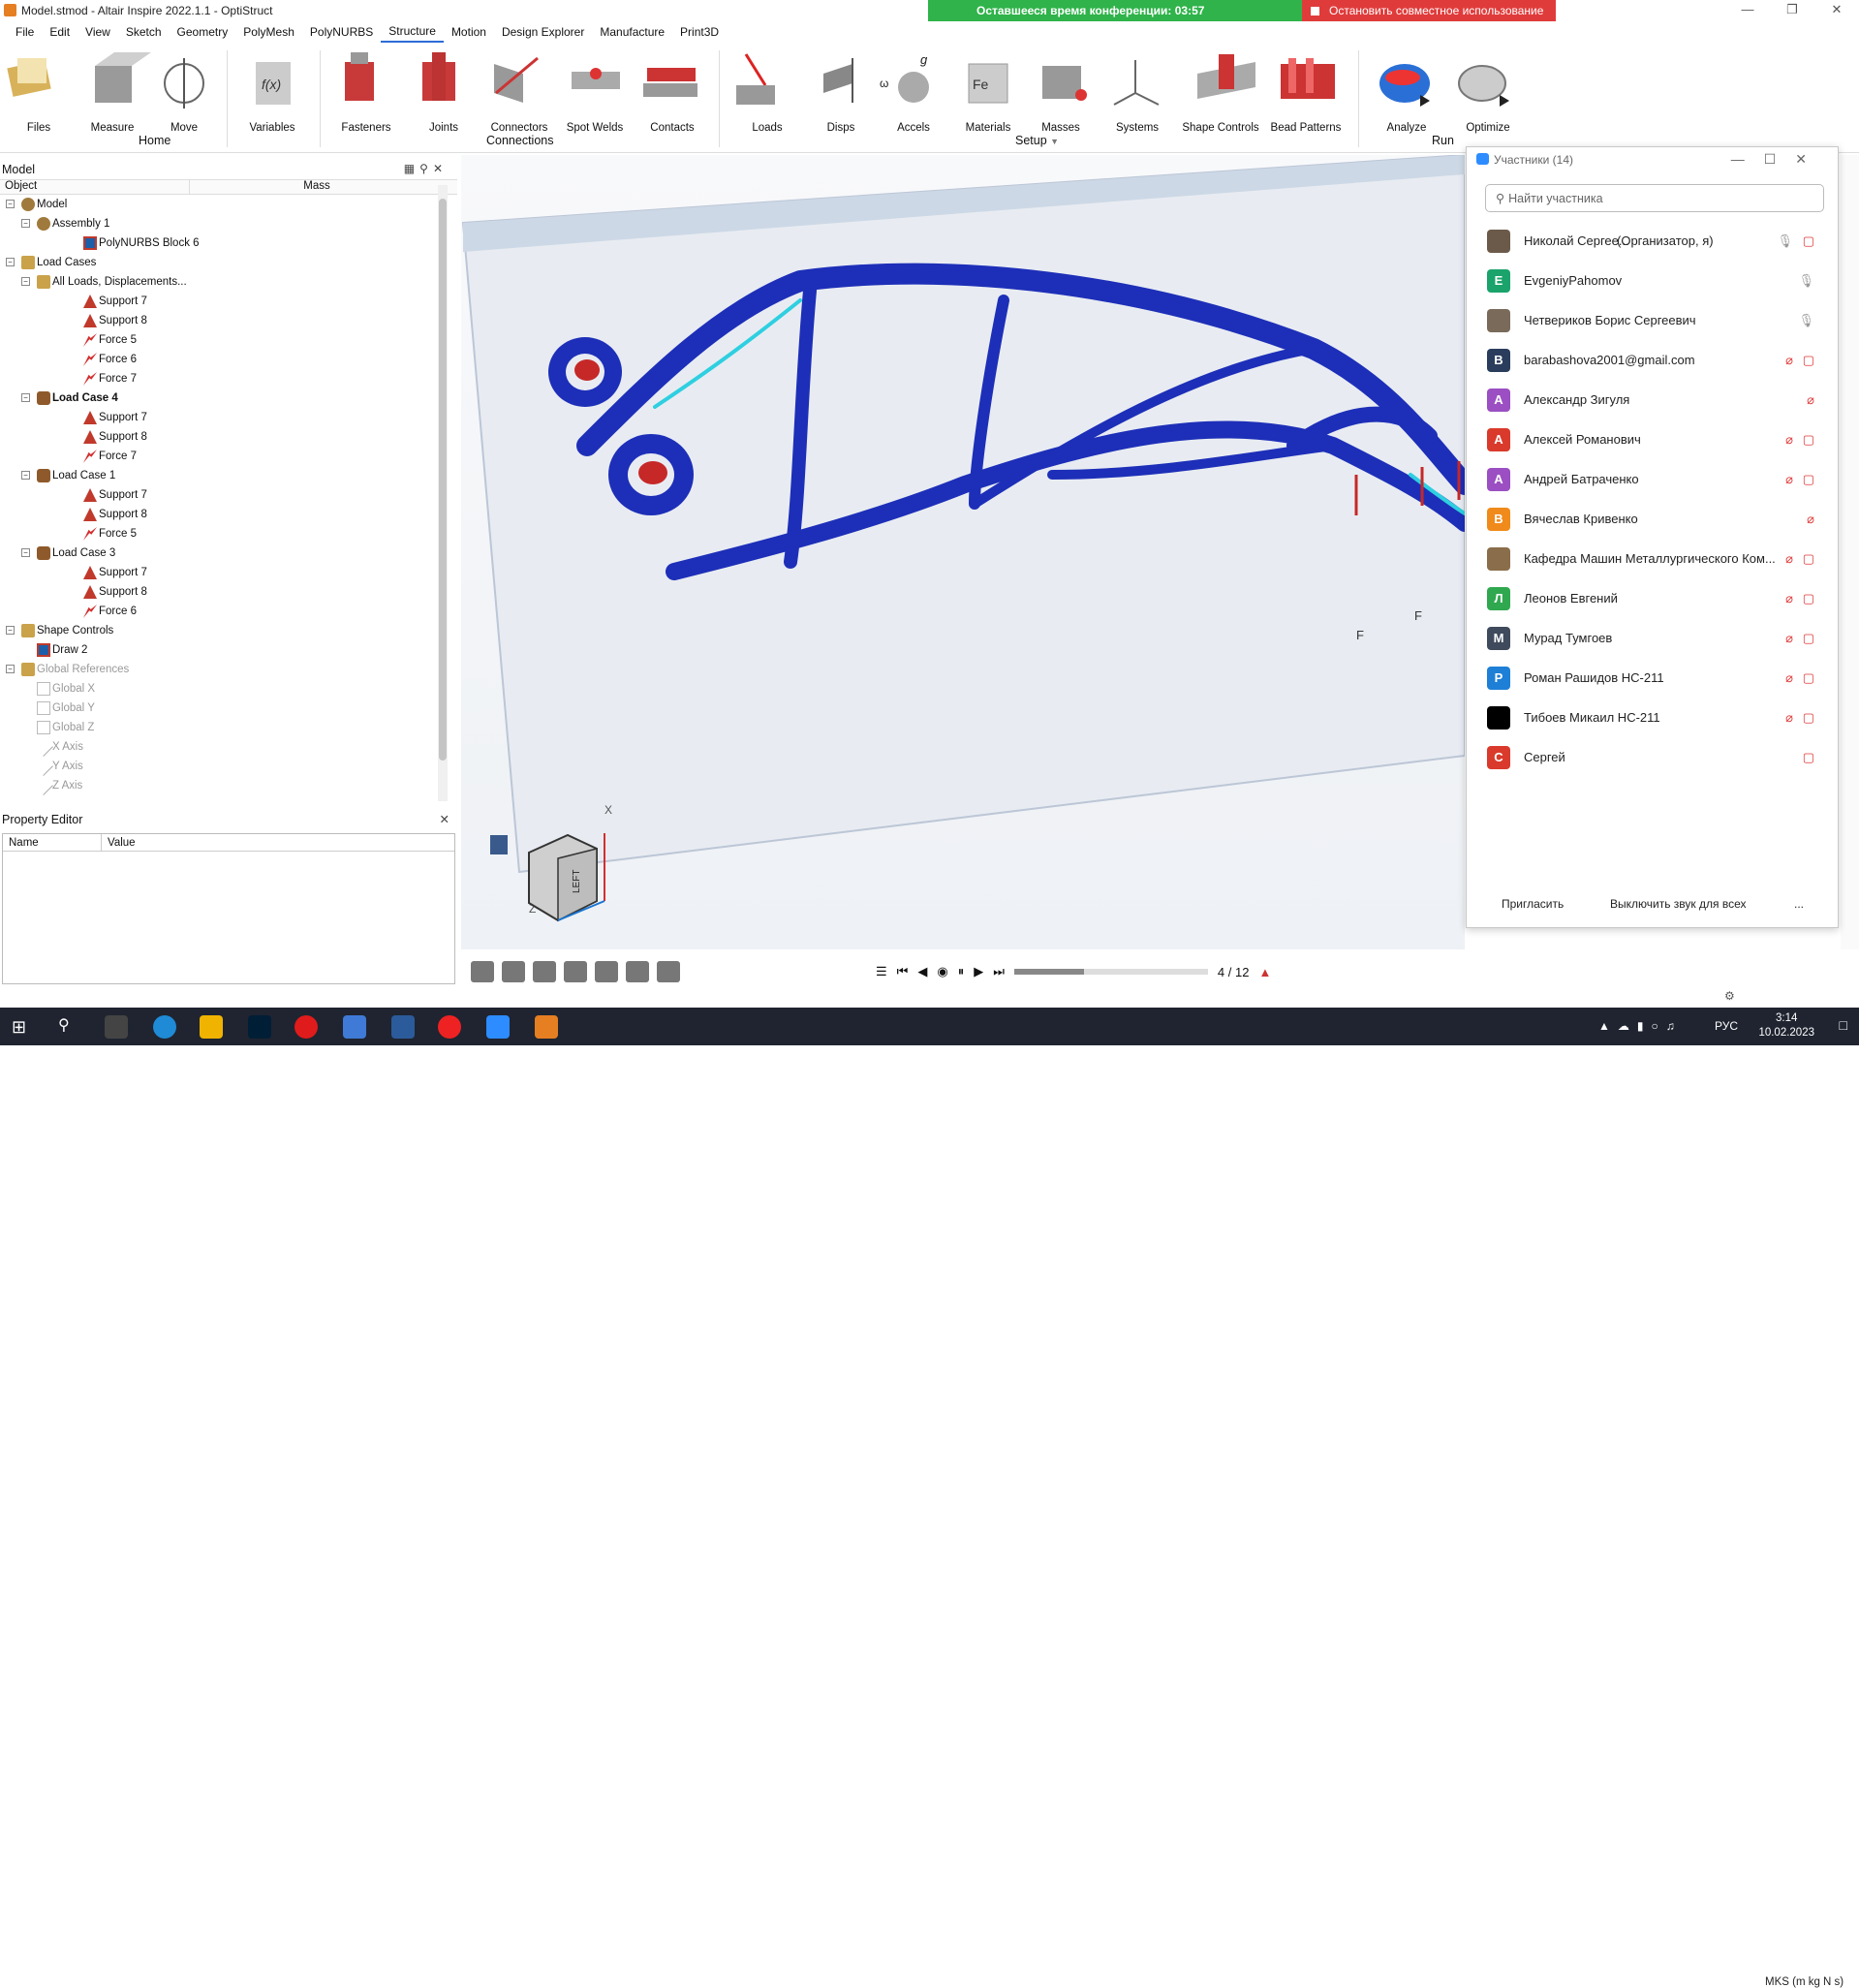 The width and height of the screenshot is (1859, 1988). I want to click on move-button: Move, so click(184, 128).